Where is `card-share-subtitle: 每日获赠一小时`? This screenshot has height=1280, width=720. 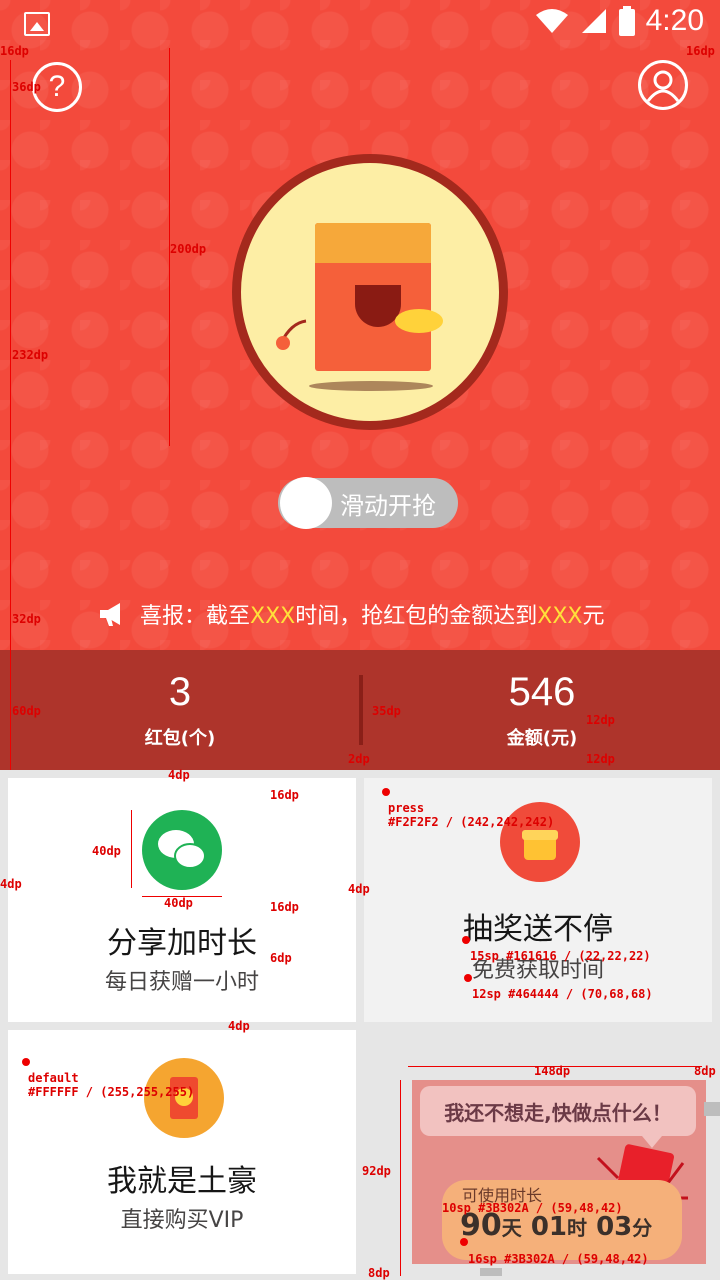
card-share-subtitle: 每日获赠一小时 is located at coordinates (181, 982).